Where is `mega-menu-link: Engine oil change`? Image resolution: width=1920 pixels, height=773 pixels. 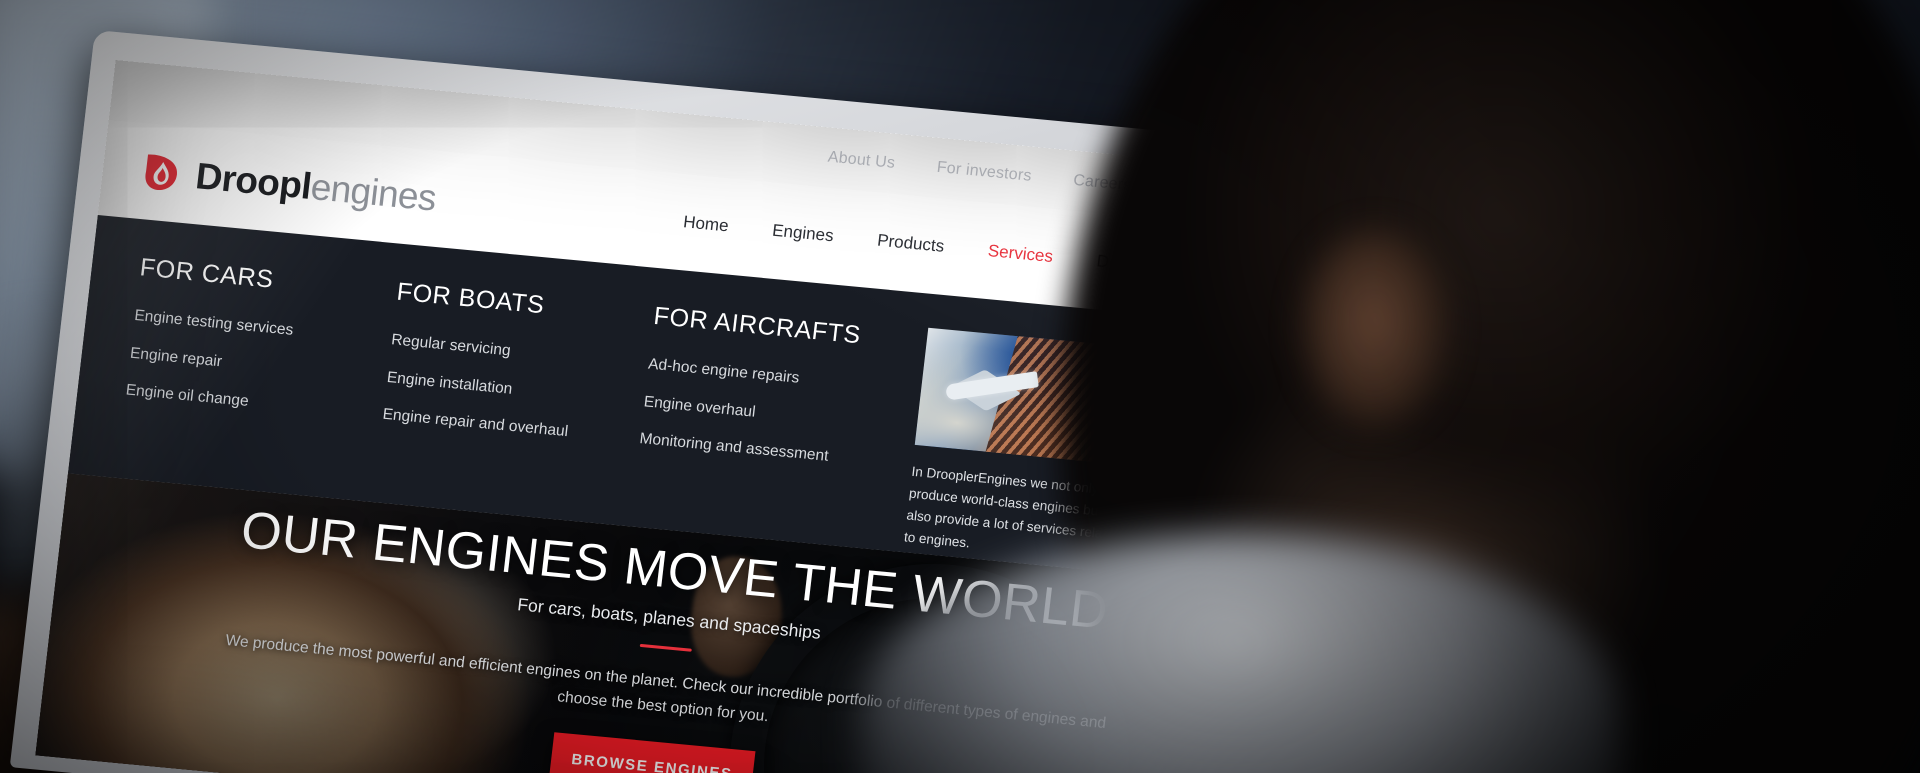 mega-menu-link: Engine oil change is located at coordinates (247, 400).